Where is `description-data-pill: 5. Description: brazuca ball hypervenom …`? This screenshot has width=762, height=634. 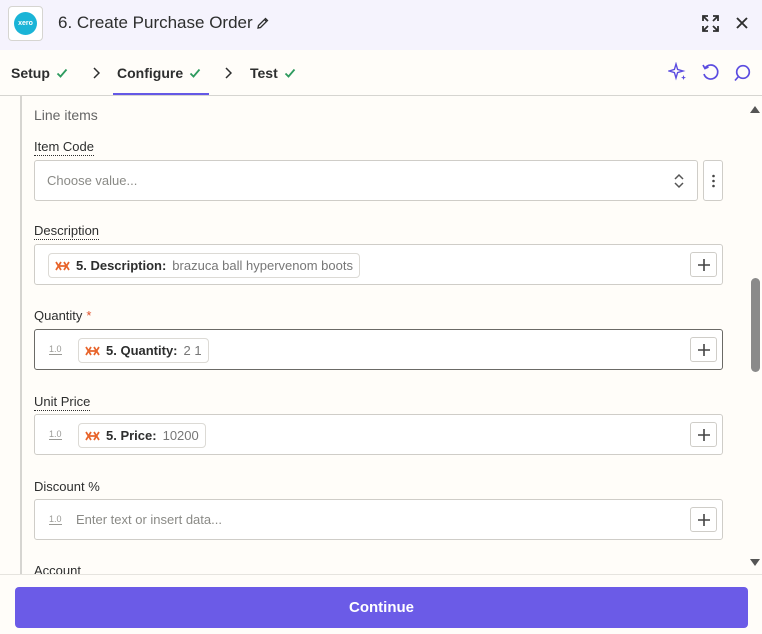
description-data-pill: 5. Description: brazuca ball hypervenom … is located at coordinates (204, 265).